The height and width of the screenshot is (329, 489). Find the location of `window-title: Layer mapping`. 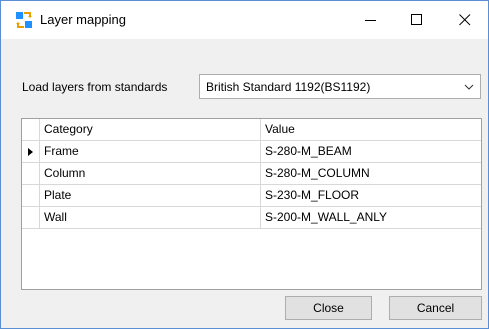

window-title: Layer mapping is located at coordinates (83, 19).